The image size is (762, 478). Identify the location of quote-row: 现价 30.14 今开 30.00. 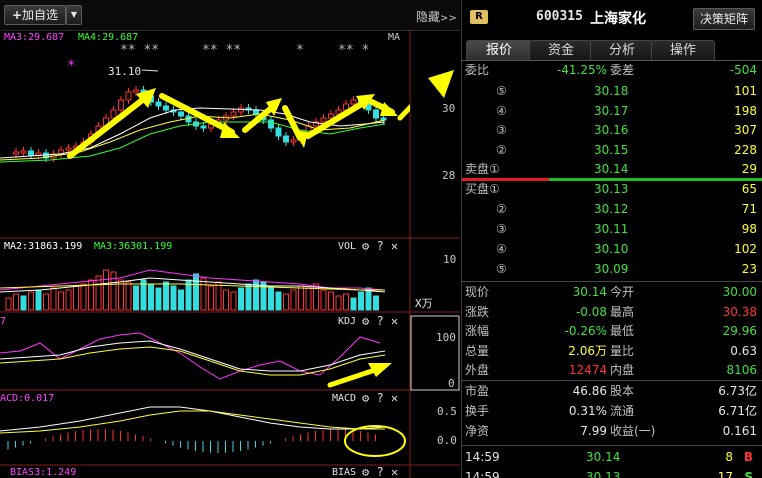
(612, 292).